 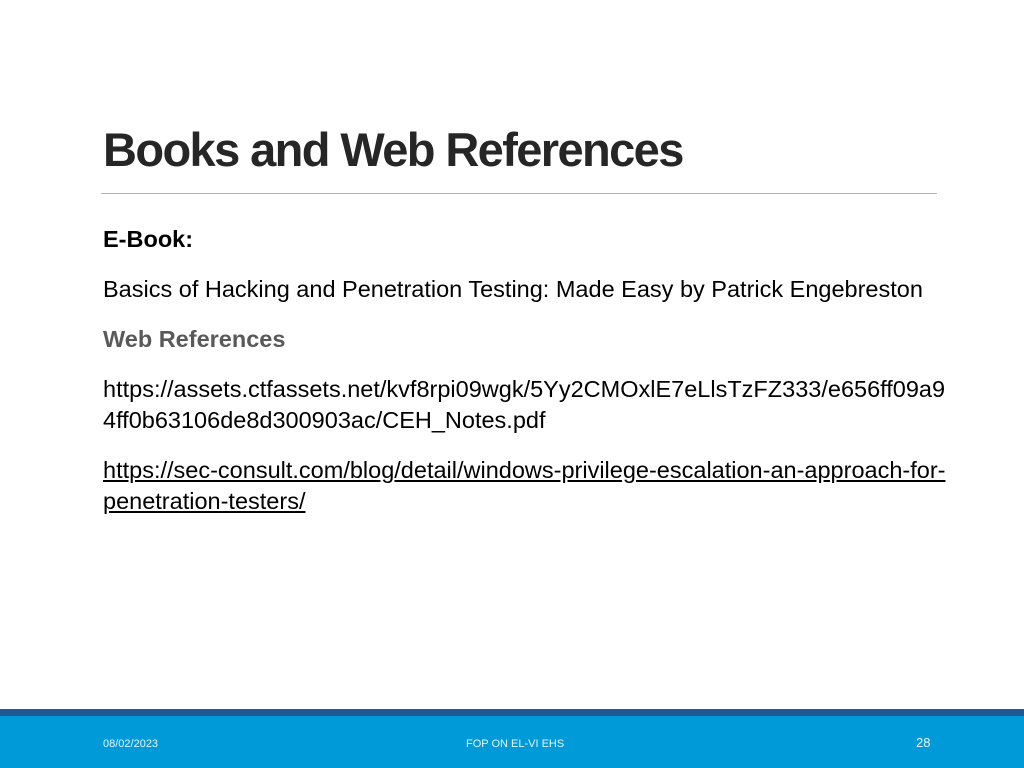 I want to click on web-references-label: Web References, so click(x=194, y=339).